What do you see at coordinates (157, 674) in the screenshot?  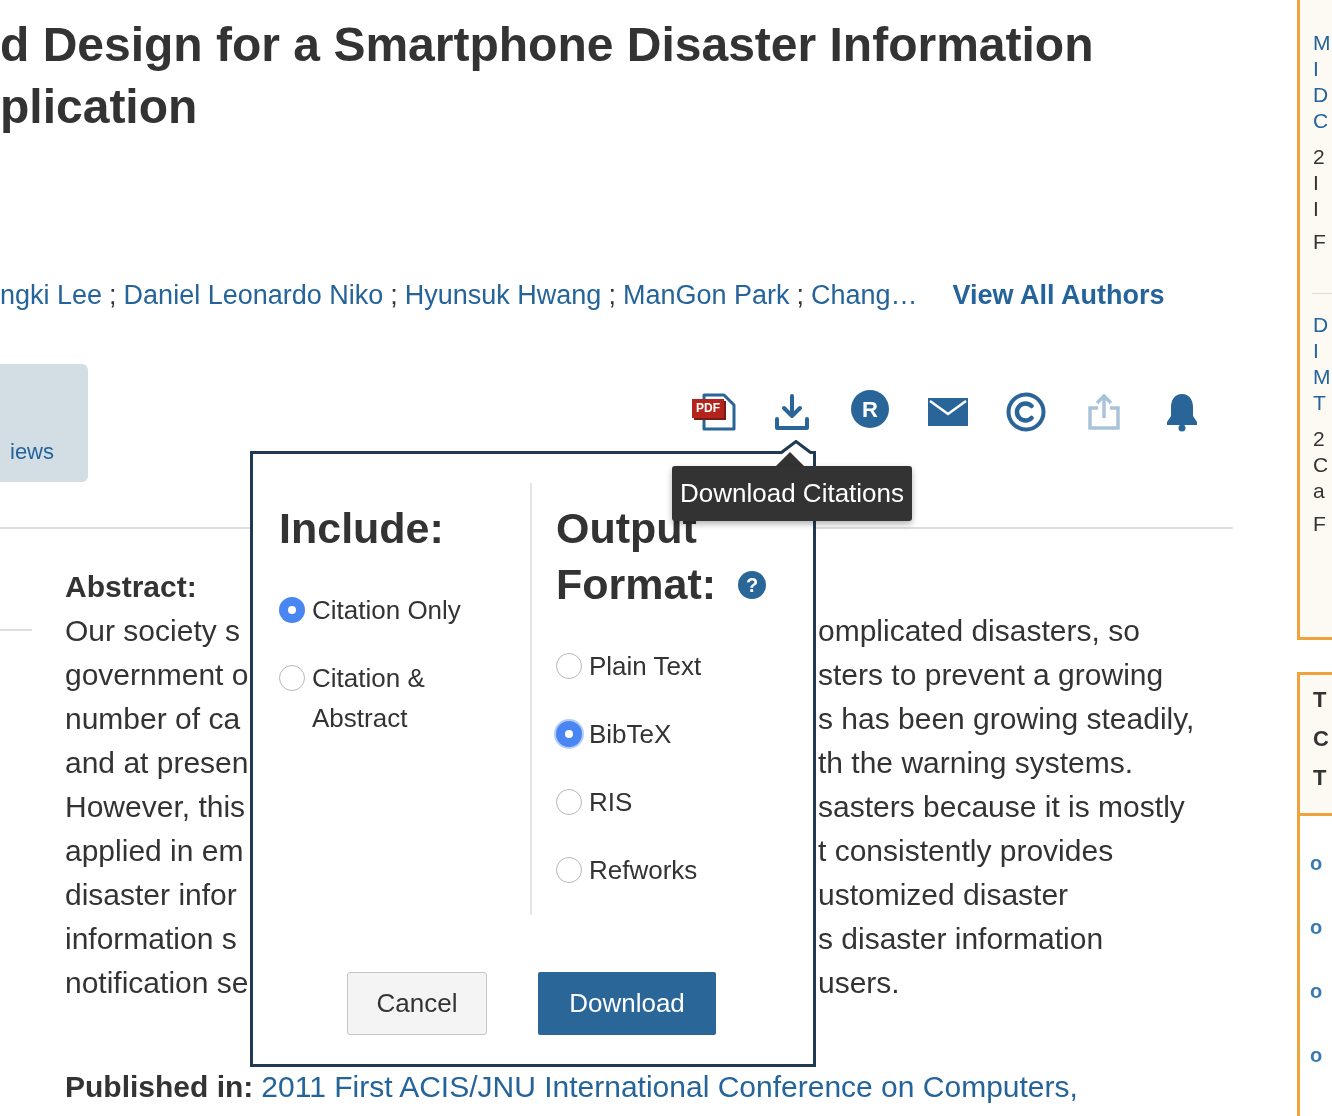 I see `abstract-text: government o` at bounding box center [157, 674].